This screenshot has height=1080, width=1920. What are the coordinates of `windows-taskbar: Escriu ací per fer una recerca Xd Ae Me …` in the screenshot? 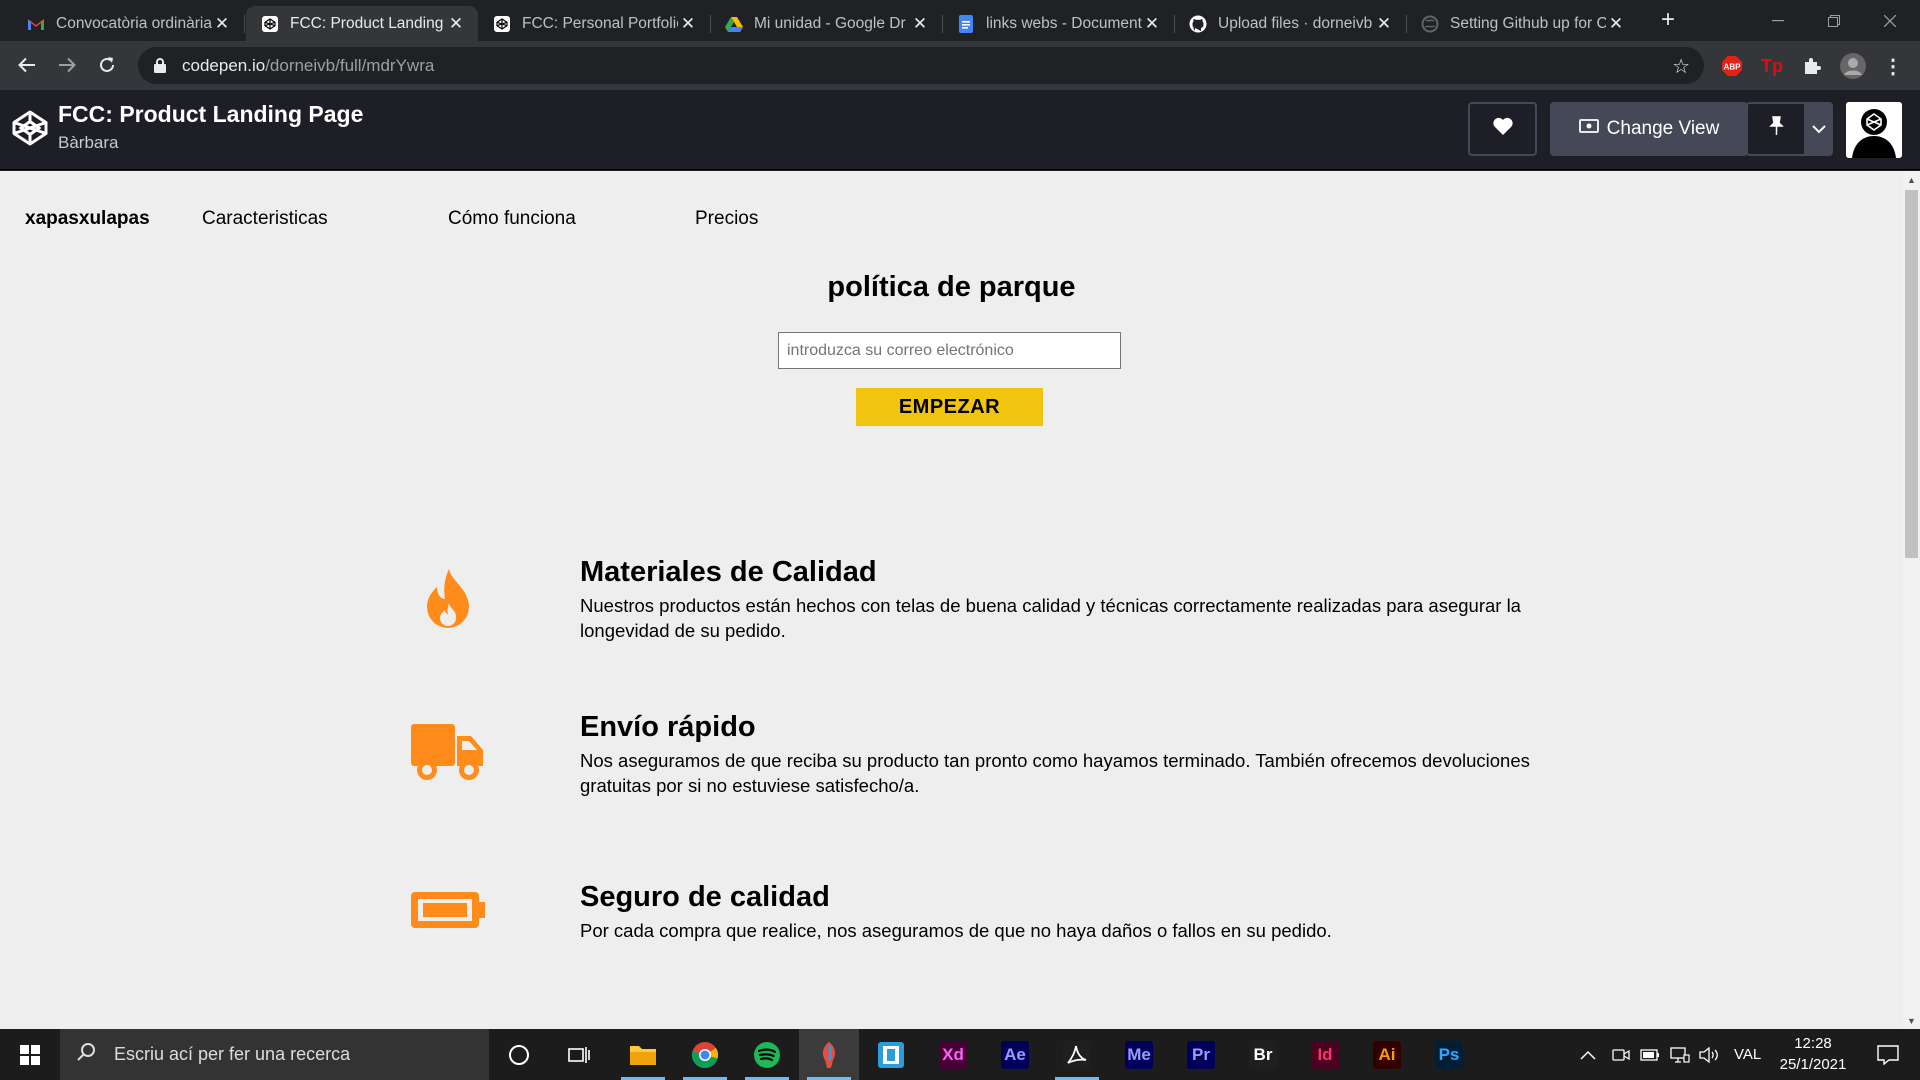 It's located at (960, 1054).